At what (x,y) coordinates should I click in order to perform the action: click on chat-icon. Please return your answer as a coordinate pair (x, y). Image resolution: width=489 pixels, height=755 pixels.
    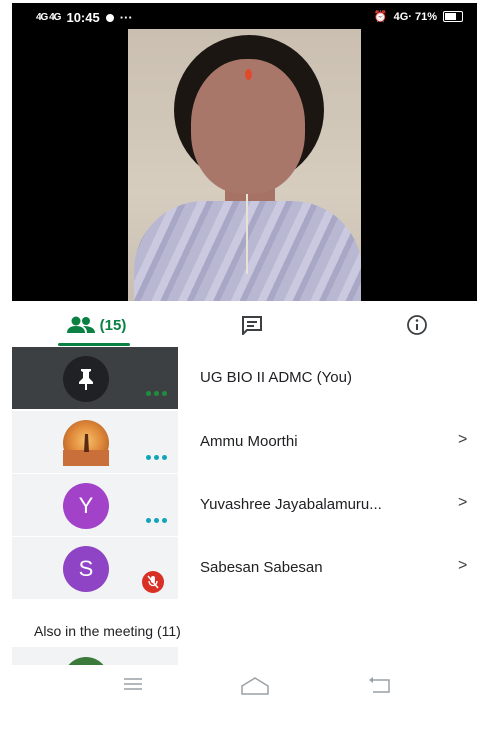
    Looking at the image, I should click on (252, 325).